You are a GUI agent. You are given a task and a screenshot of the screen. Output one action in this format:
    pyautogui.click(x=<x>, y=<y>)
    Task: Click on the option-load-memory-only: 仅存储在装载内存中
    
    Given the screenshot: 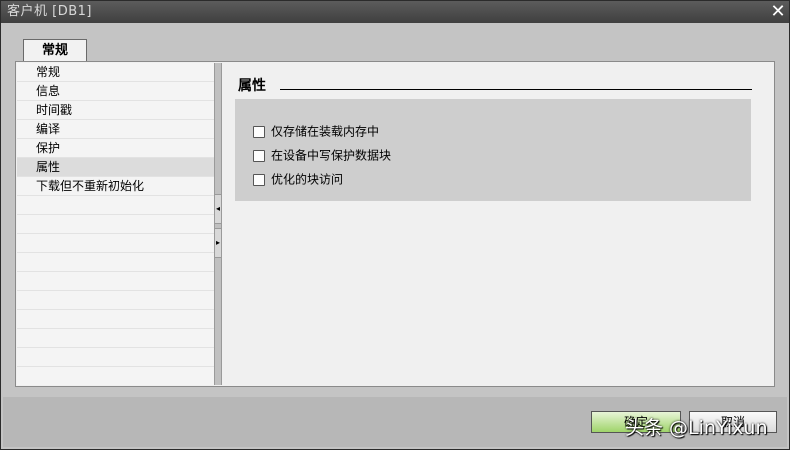 What is the action you would take?
    pyautogui.click(x=316, y=132)
    